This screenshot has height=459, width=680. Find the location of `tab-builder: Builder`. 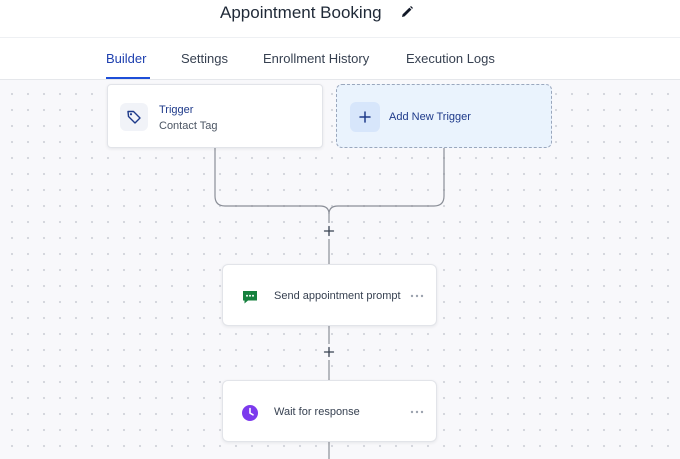

tab-builder: Builder is located at coordinates (126, 59).